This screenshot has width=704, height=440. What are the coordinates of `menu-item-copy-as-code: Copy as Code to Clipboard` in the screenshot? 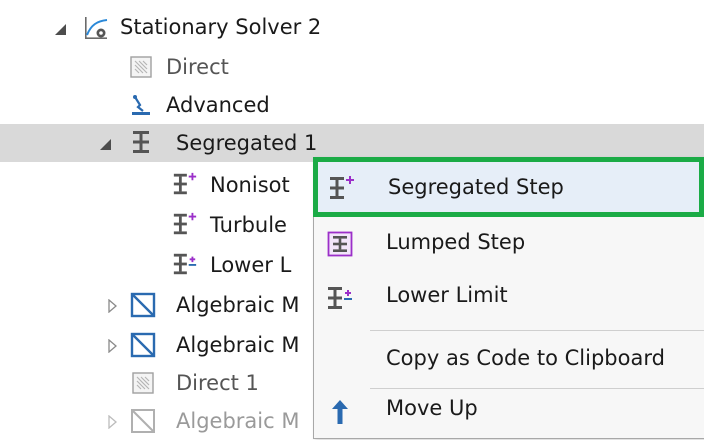 It's located at (509, 360).